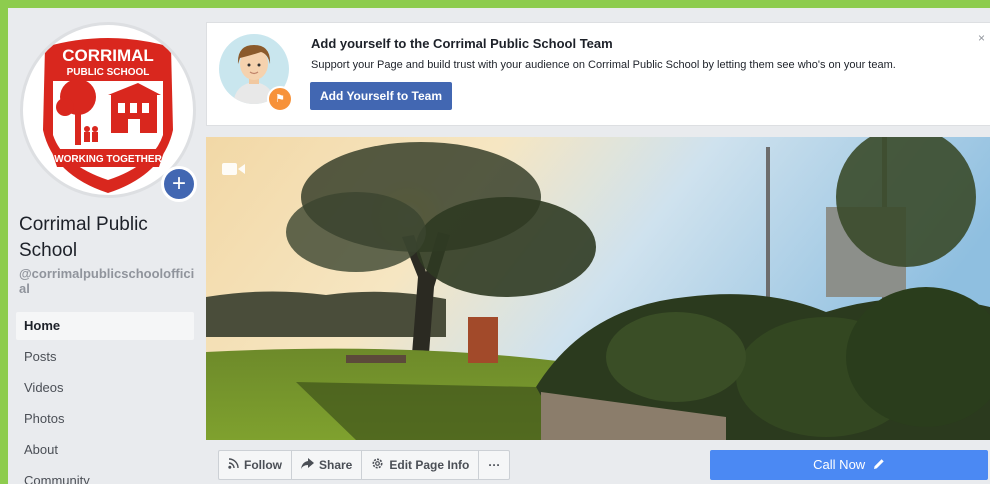 The height and width of the screenshot is (484, 990). I want to click on follow-button: Follow, so click(255, 465).